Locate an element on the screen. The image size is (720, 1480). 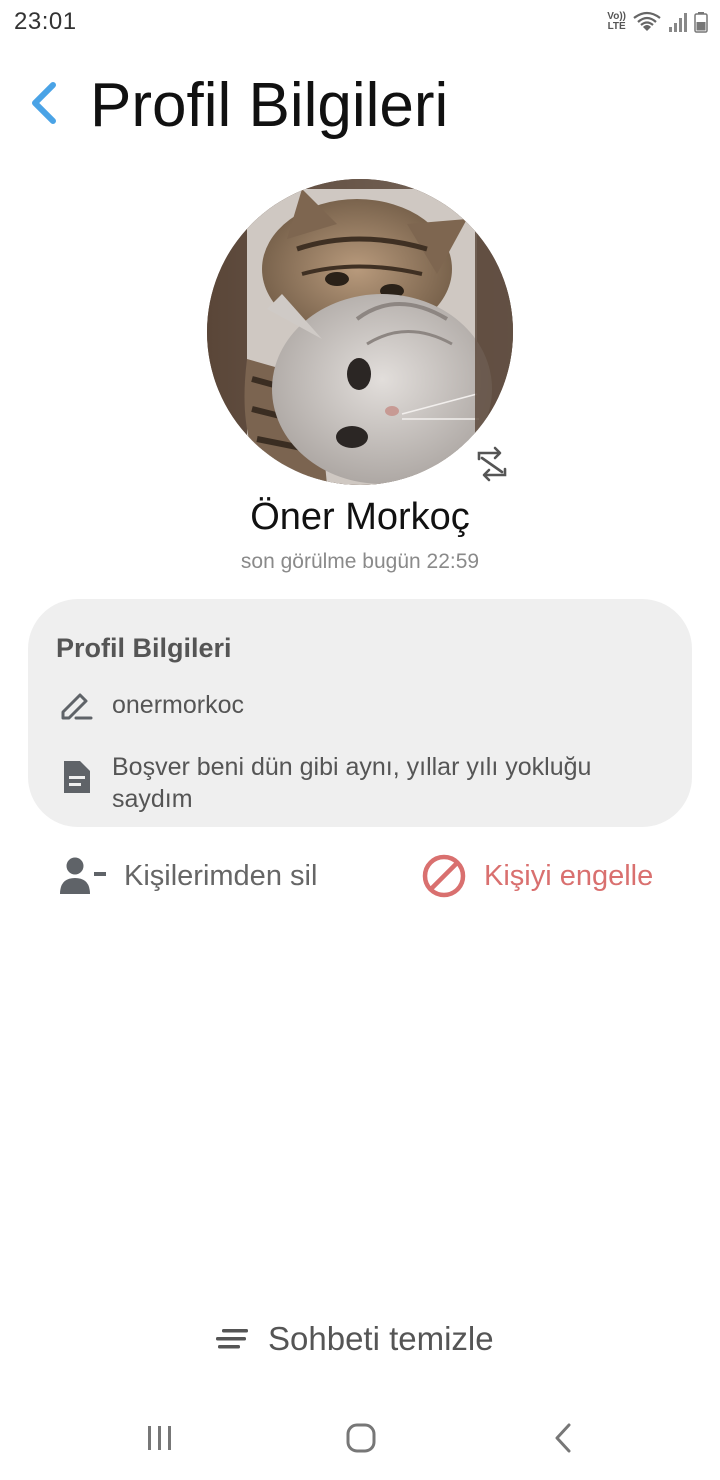
nav-back-button is located at coordinates (563, 1438).